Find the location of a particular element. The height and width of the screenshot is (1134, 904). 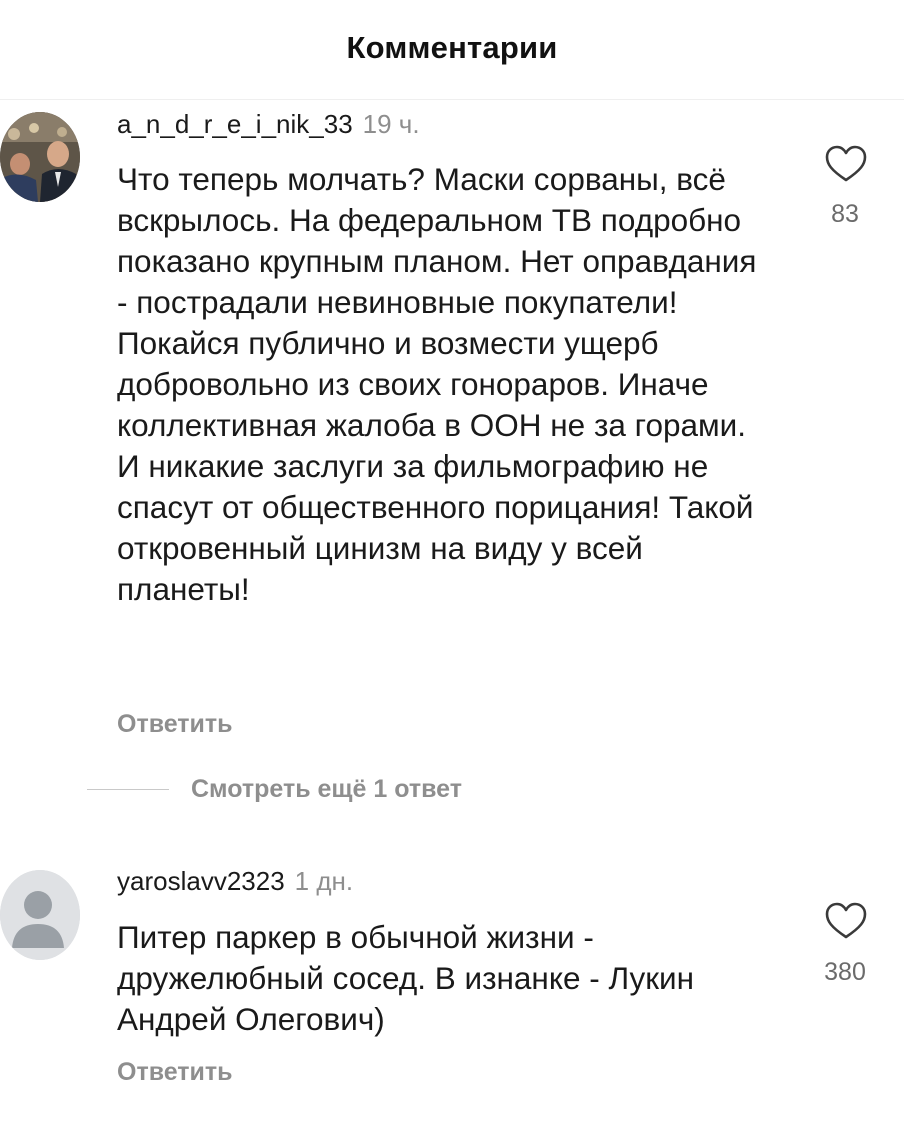

page-title: Комментарии is located at coordinates (452, 47).